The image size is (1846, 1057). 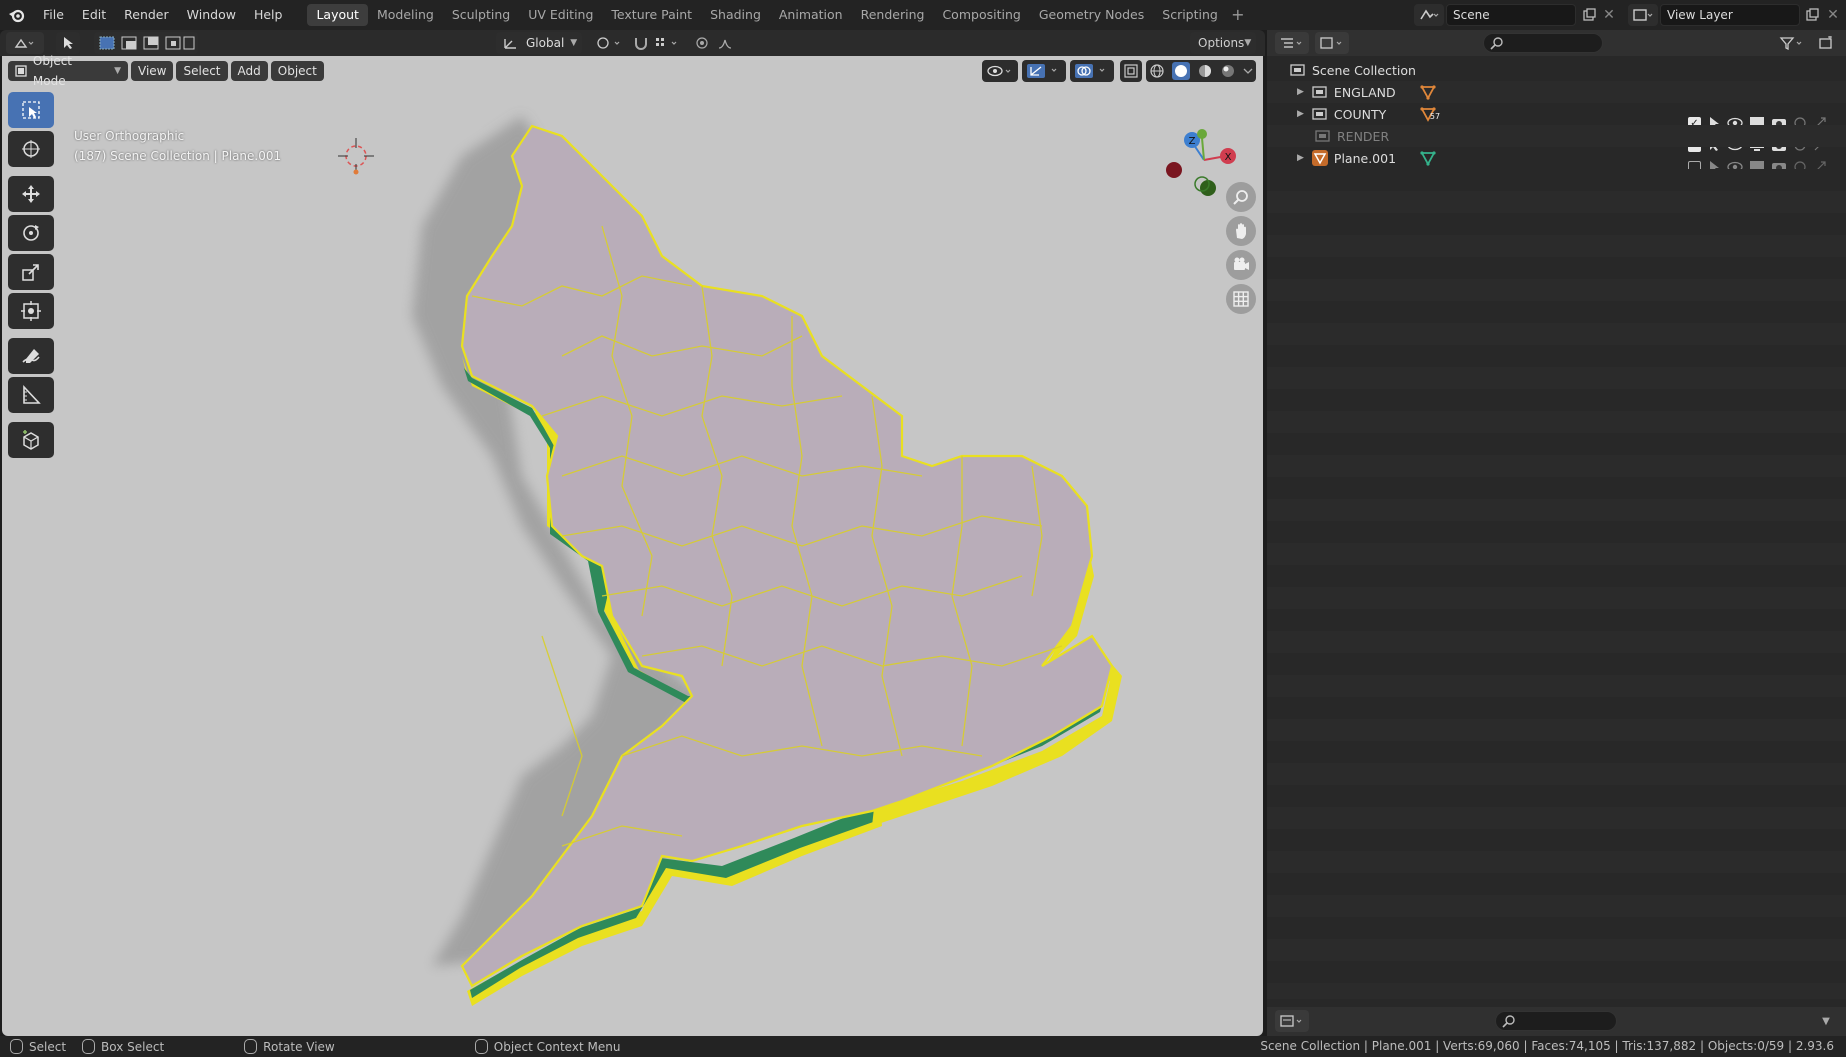 I want to click on tab-sculpting: Sculpting, so click(x=481, y=15).